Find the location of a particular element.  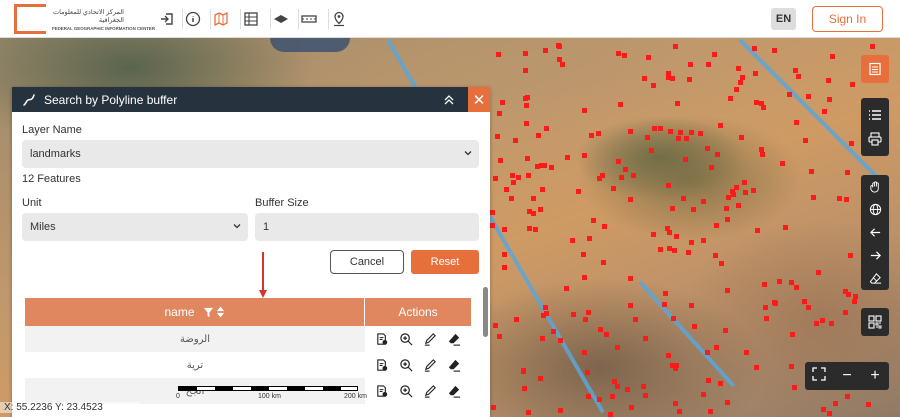

globe-icon is located at coordinates (875, 209).